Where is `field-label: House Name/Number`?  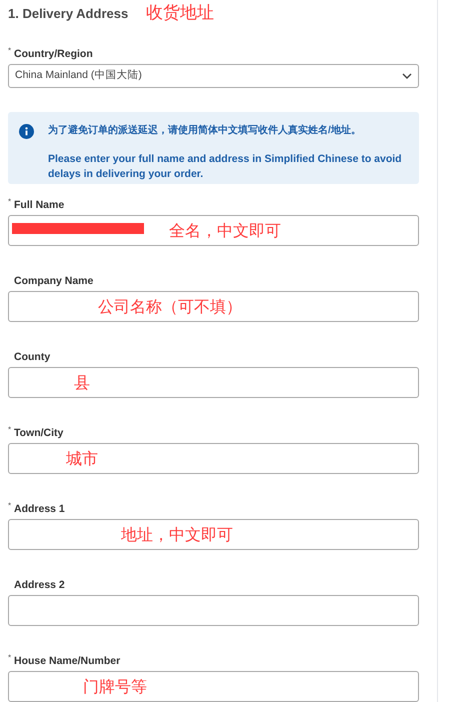
field-label: House Name/Number is located at coordinates (67, 661).